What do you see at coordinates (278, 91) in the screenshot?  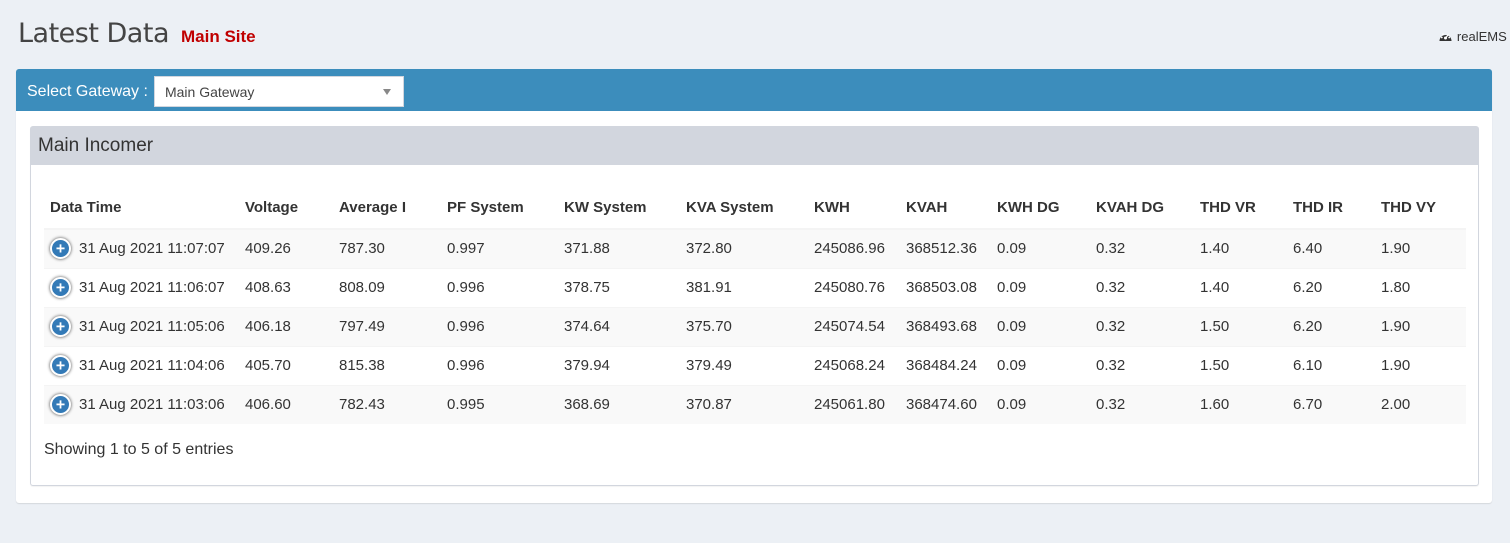 I see `gateway-select: Main Gateway` at bounding box center [278, 91].